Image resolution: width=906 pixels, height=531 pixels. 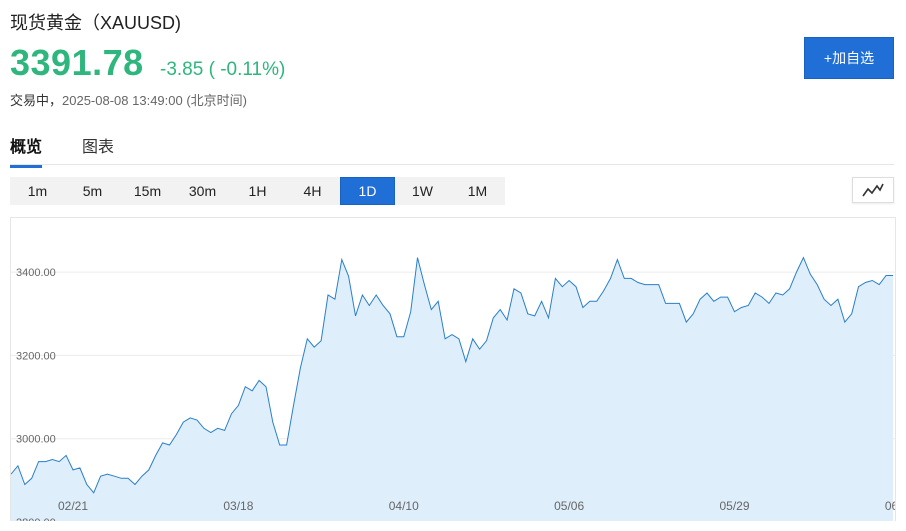 I want to click on price-change: -3.85 ( -0.11%), so click(x=223, y=69).